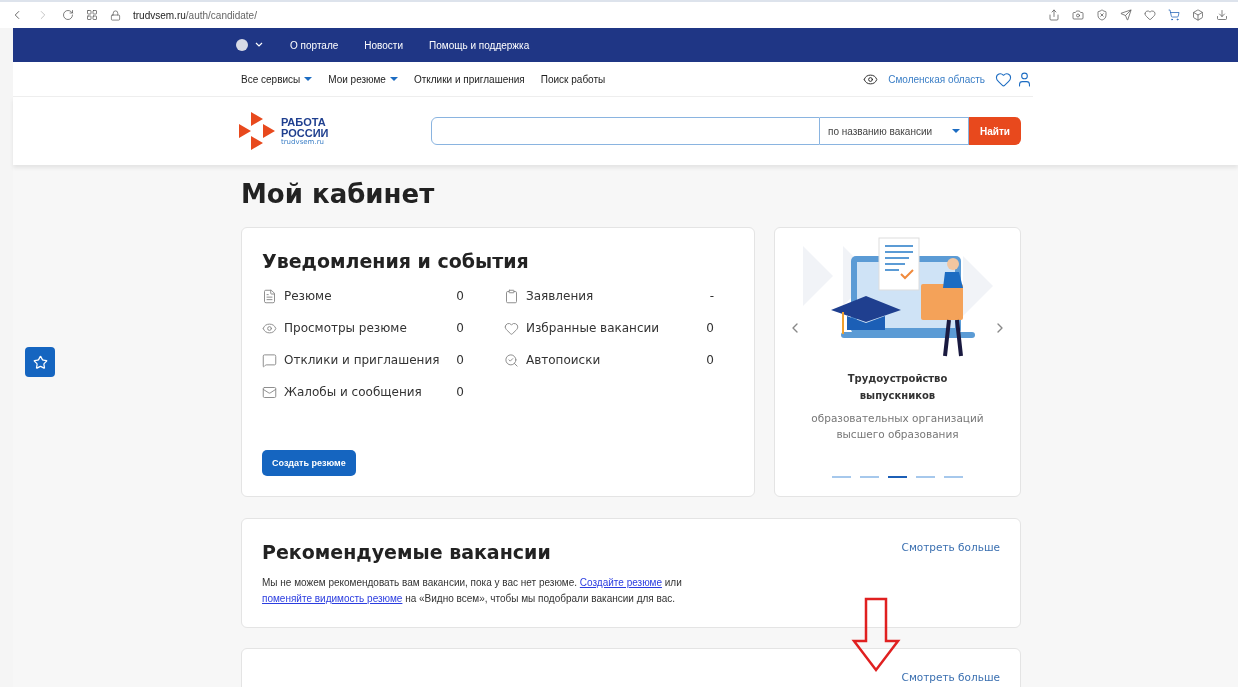 This screenshot has height=687, width=1238. What do you see at coordinates (1174, 15) in the screenshot?
I see `cart-icon` at bounding box center [1174, 15].